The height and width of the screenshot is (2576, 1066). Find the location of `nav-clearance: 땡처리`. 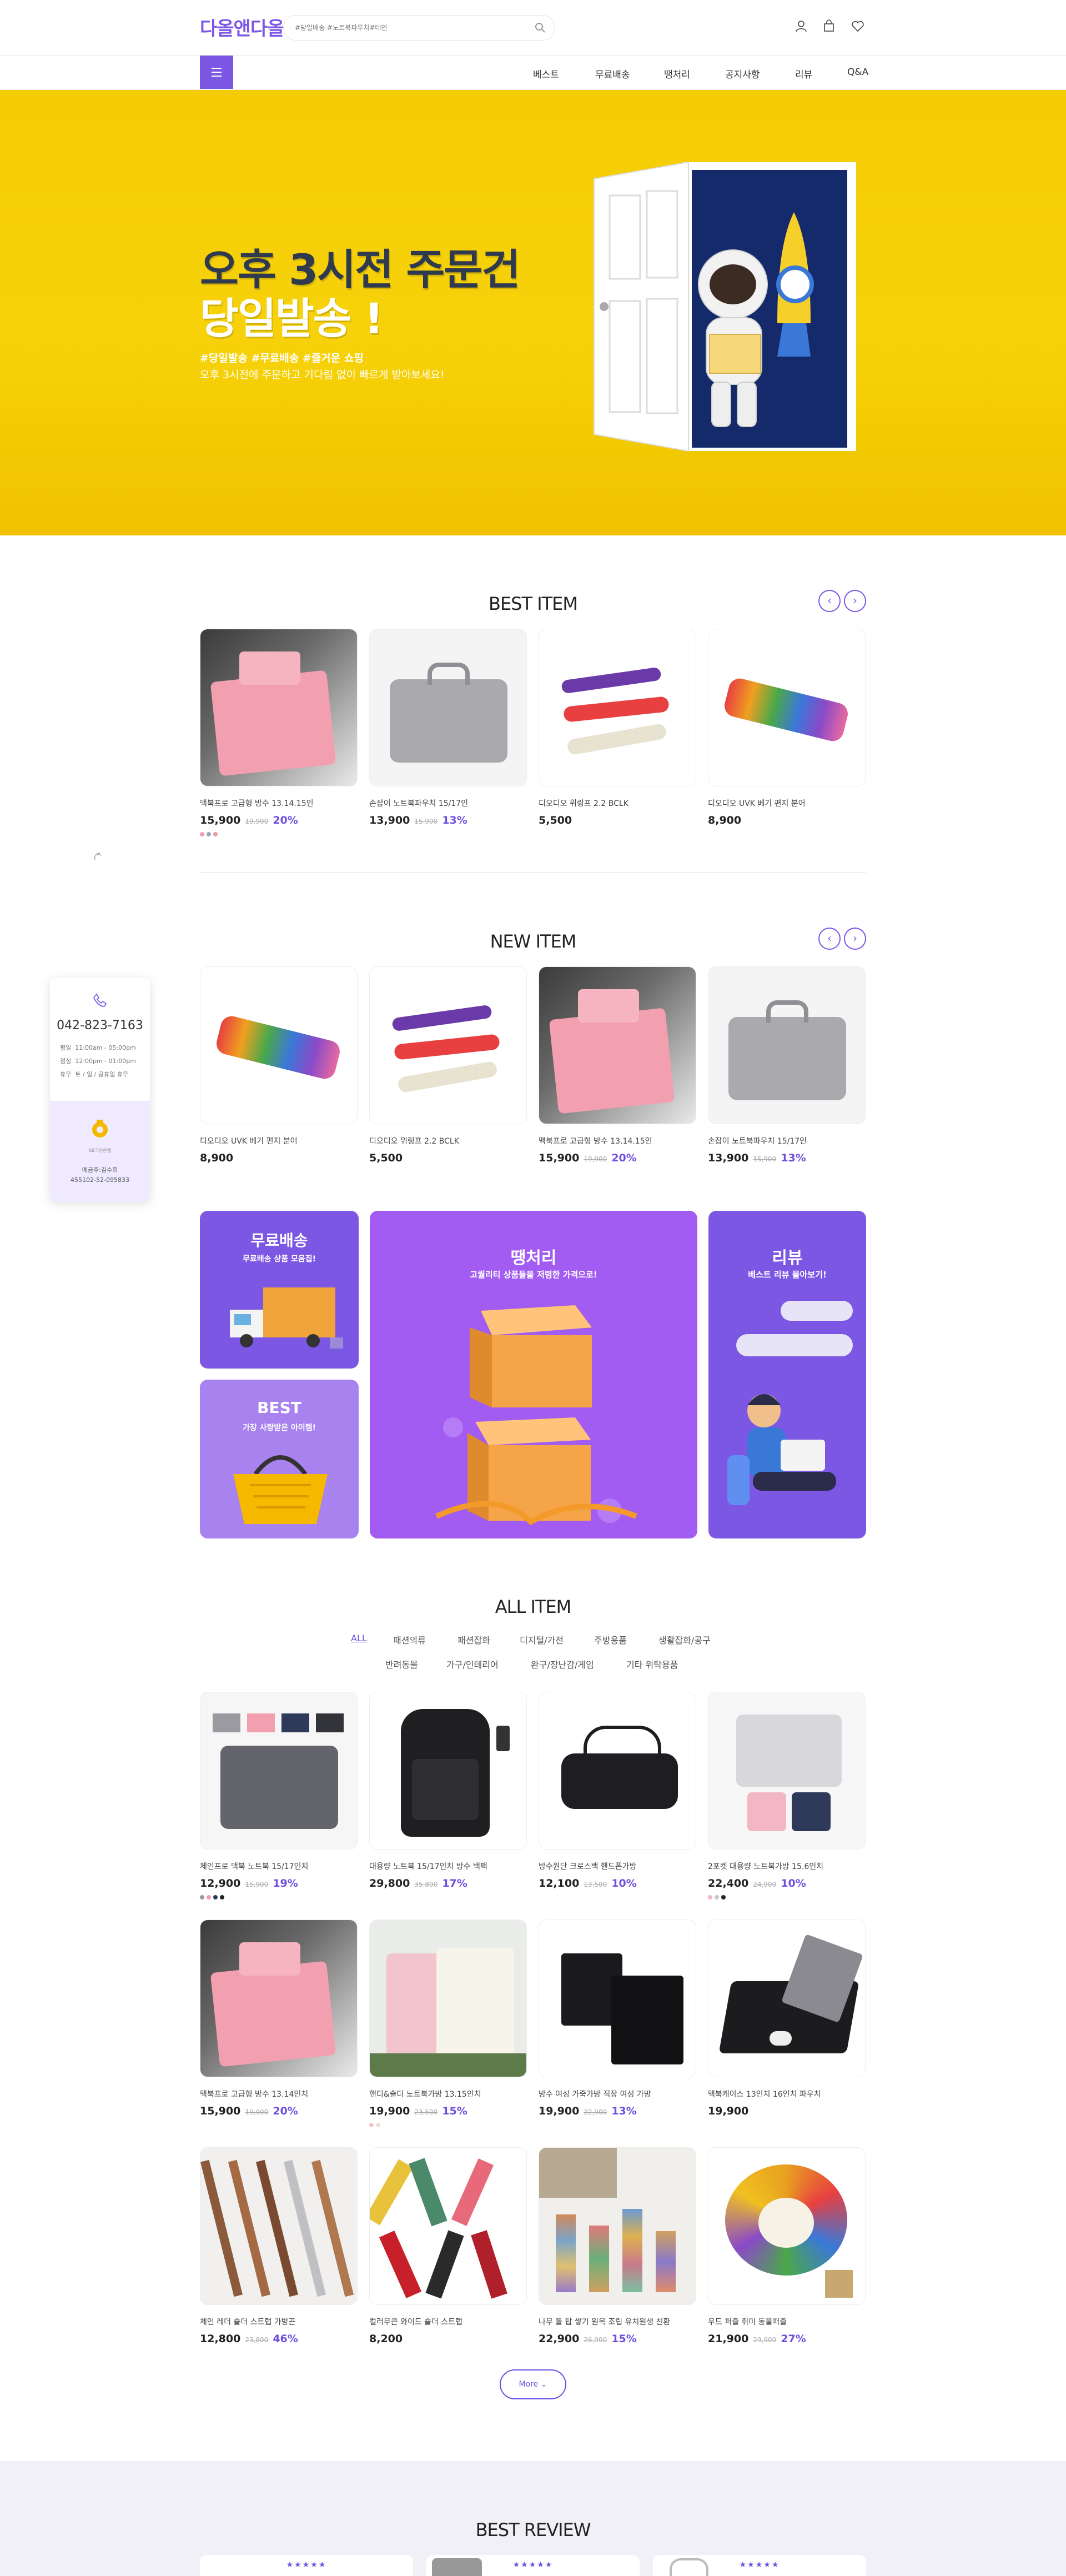

nav-clearance: 땡처리 is located at coordinates (677, 74).